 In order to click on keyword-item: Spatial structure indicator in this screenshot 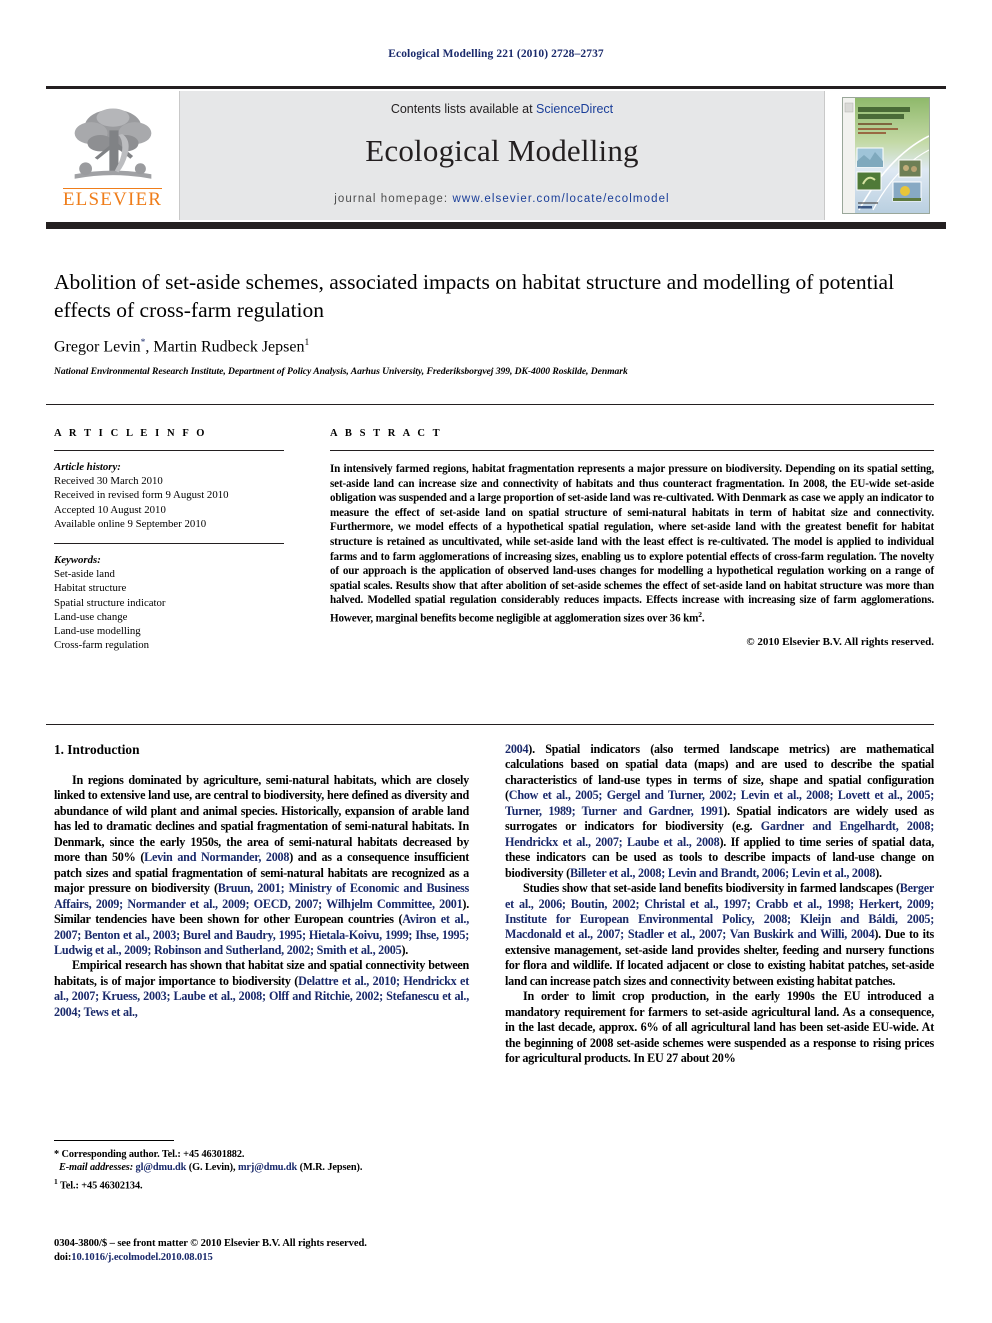, I will do `click(110, 602)`.